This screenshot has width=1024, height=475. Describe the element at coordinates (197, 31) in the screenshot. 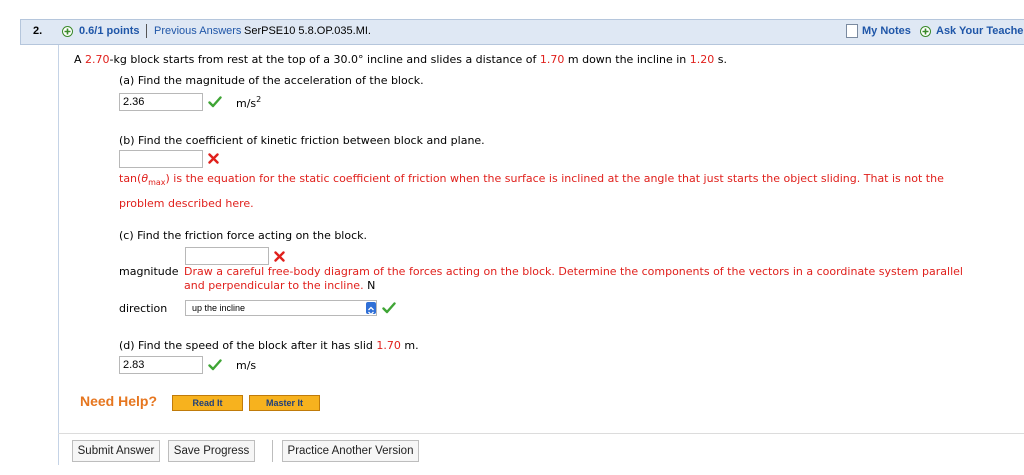

I see `previous-answers-link: Previous Answers` at that location.